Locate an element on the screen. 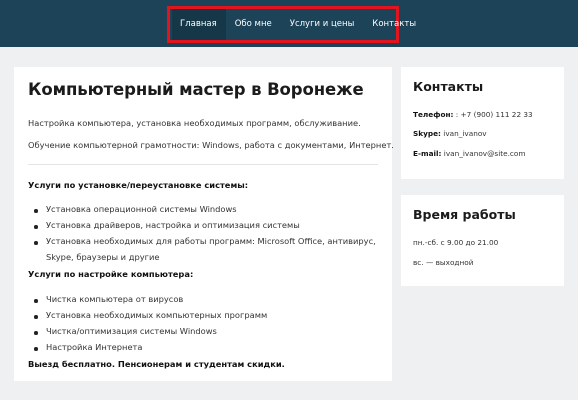 The image size is (578, 400). email-row: E-mail: ivan_ivanov@site.com is located at coordinates (469, 153).